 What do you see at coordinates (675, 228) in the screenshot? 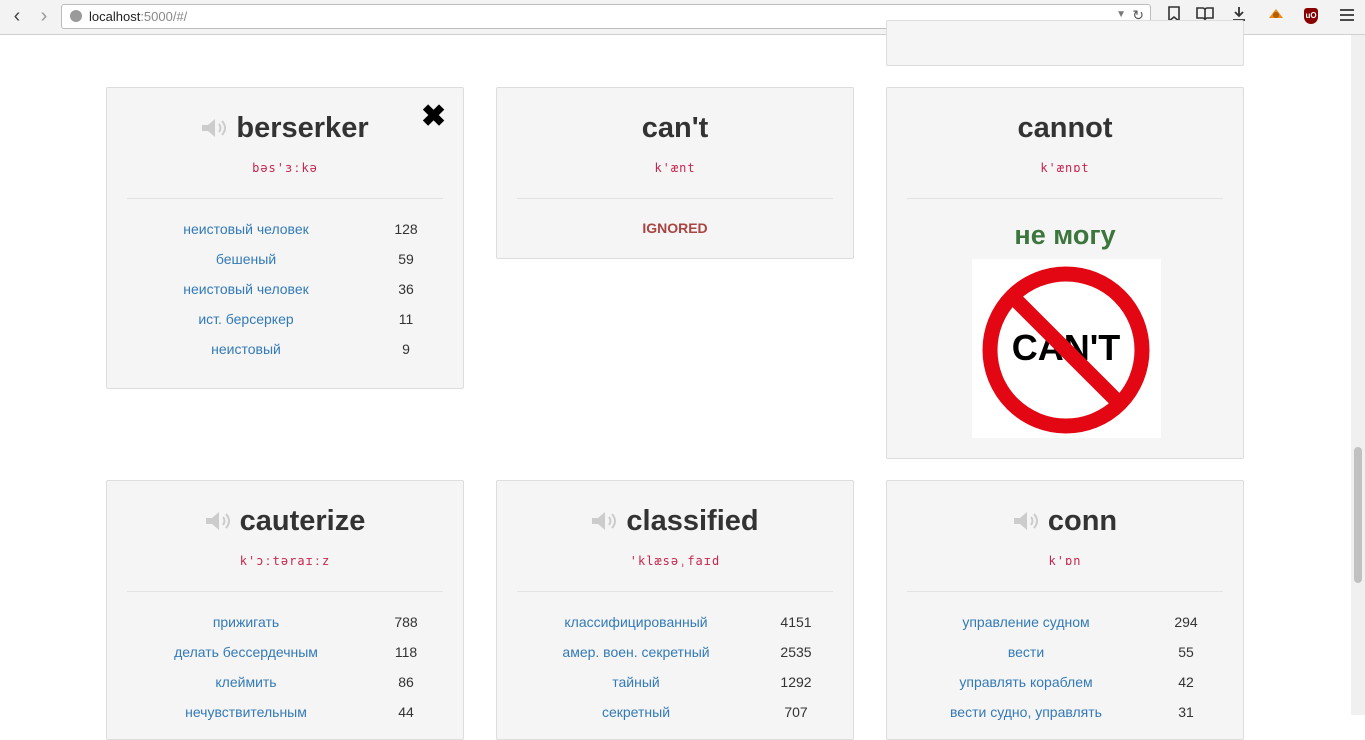
I see `status-badge: IGNORED` at bounding box center [675, 228].